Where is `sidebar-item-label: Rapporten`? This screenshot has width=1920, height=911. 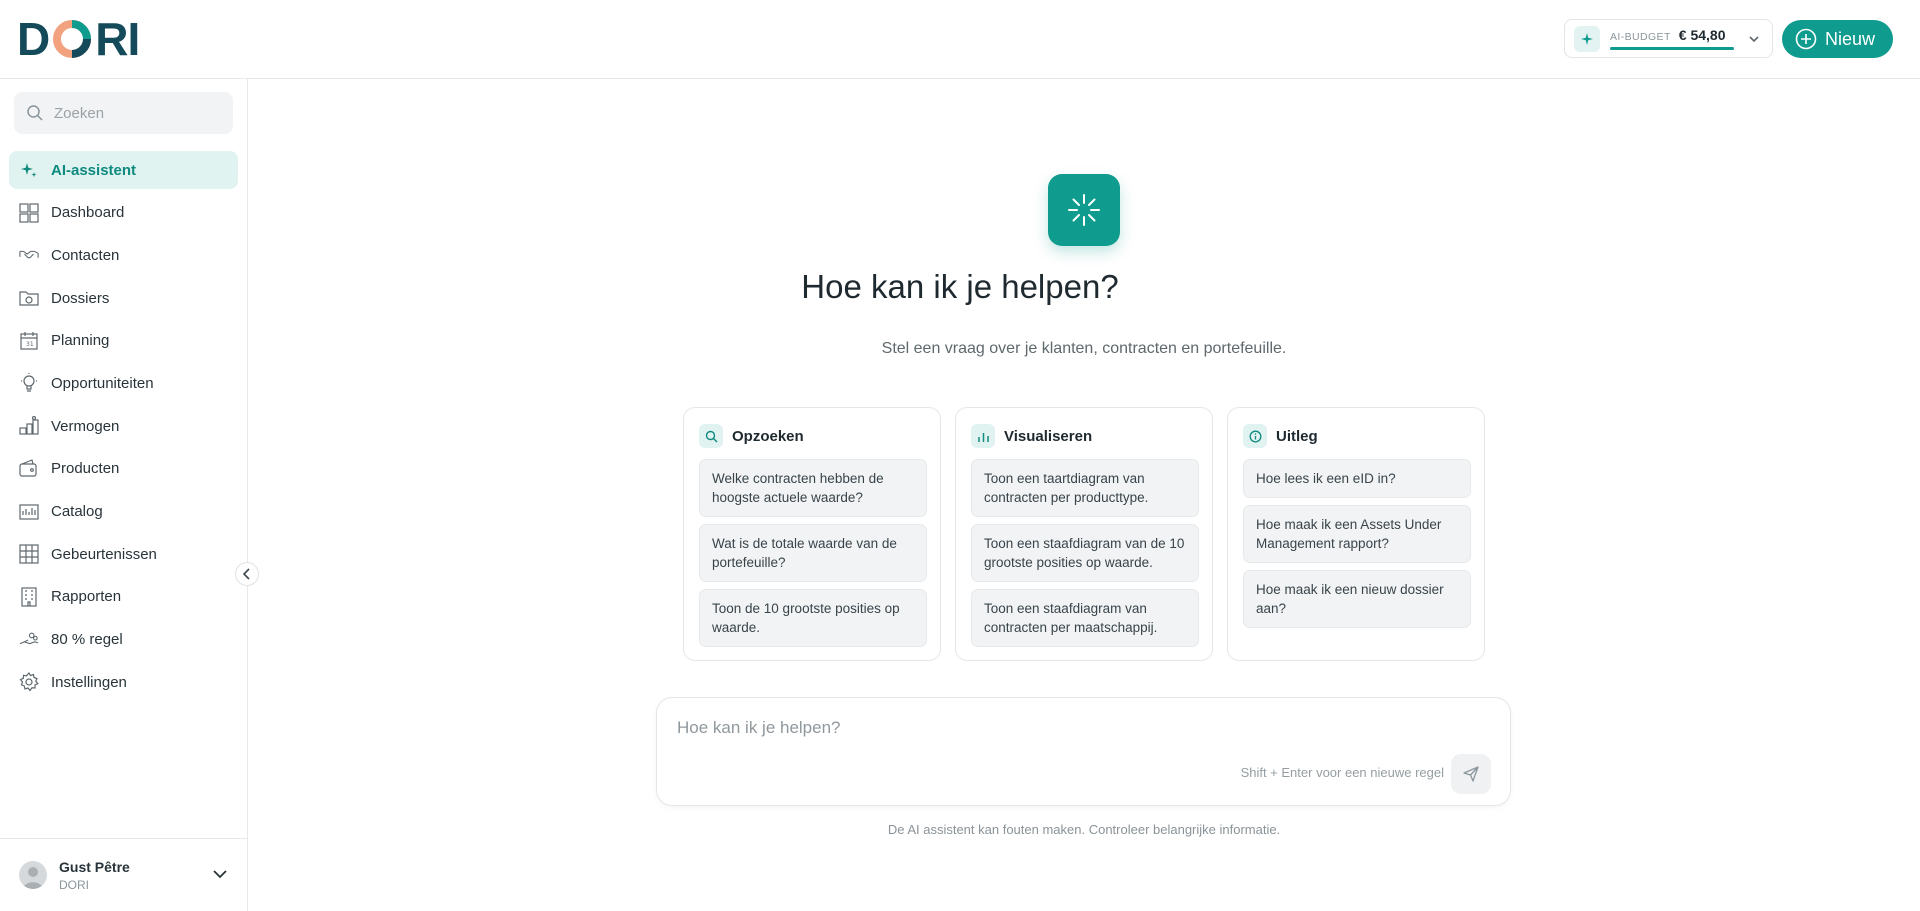 sidebar-item-label: Rapporten is located at coordinates (86, 597).